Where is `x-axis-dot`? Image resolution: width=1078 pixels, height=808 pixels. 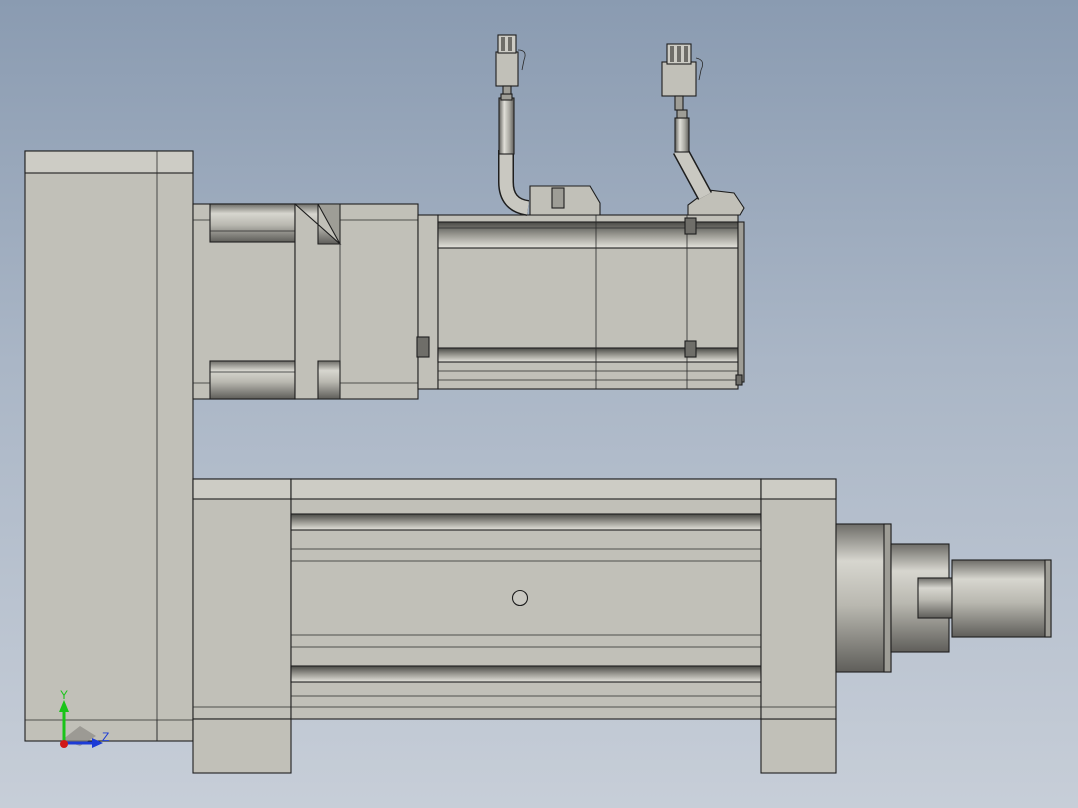
x-axis-dot is located at coordinates (64, 744).